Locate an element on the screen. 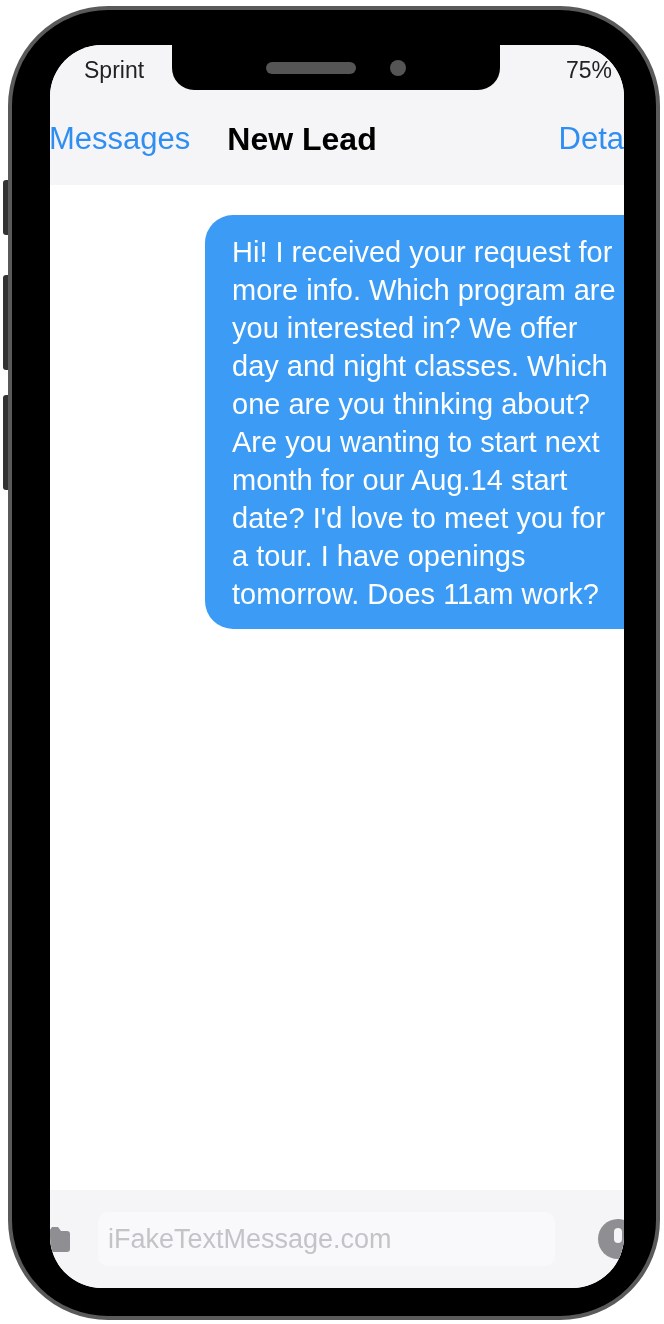 The image size is (664, 1324). details-link: Deta is located at coordinates (591, 139).